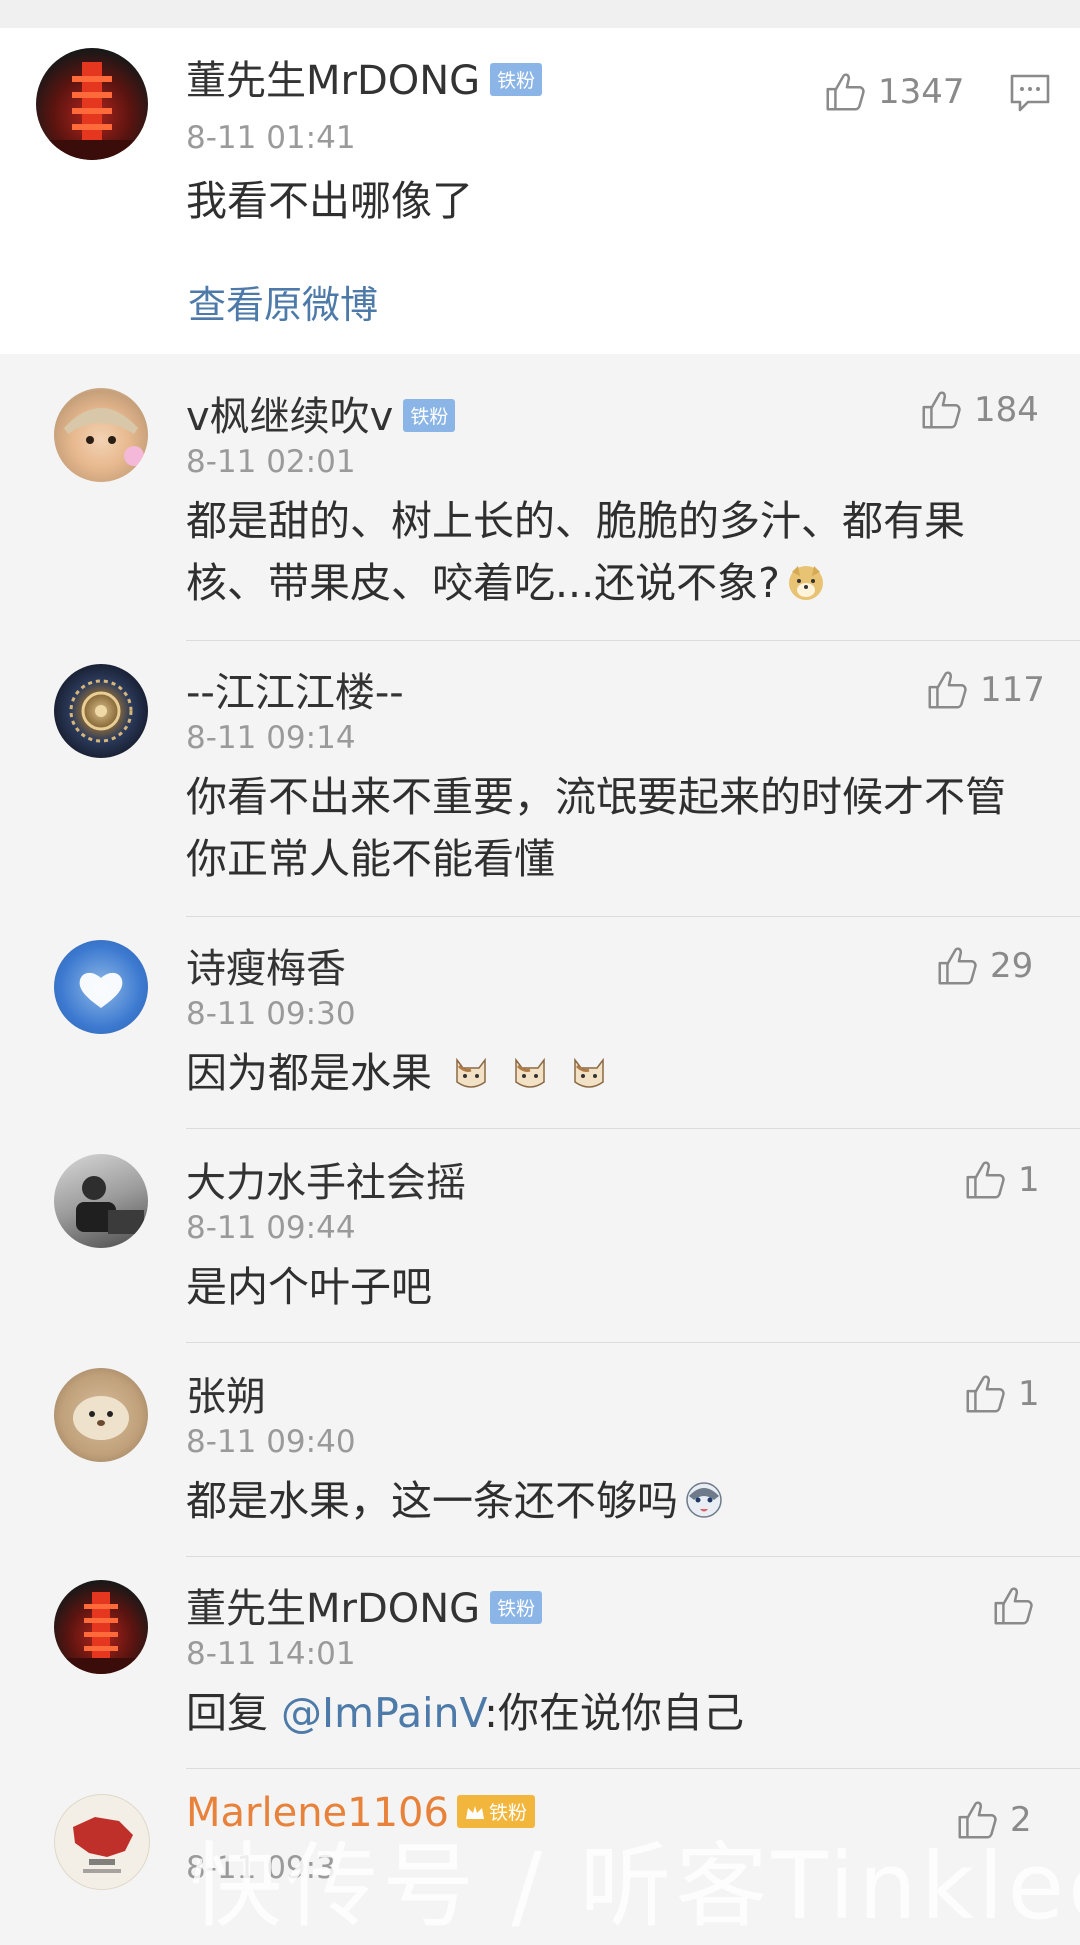 This screenshot has width=1080, height=1945. What do you see at coordinates (540, 1030) in the screenshot?
I see `reply-item: 诗瘦梅香 8-11 09:30 因为都是水果 29` at bounding box center [540, 1030].